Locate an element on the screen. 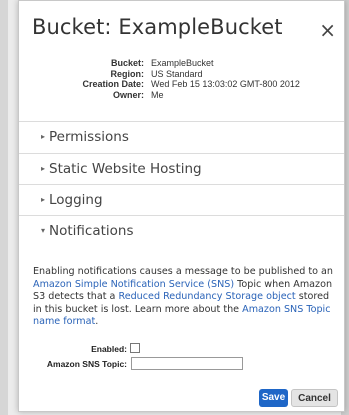  creation-date-label: Creation Date: is located at coordinates (113, 84).